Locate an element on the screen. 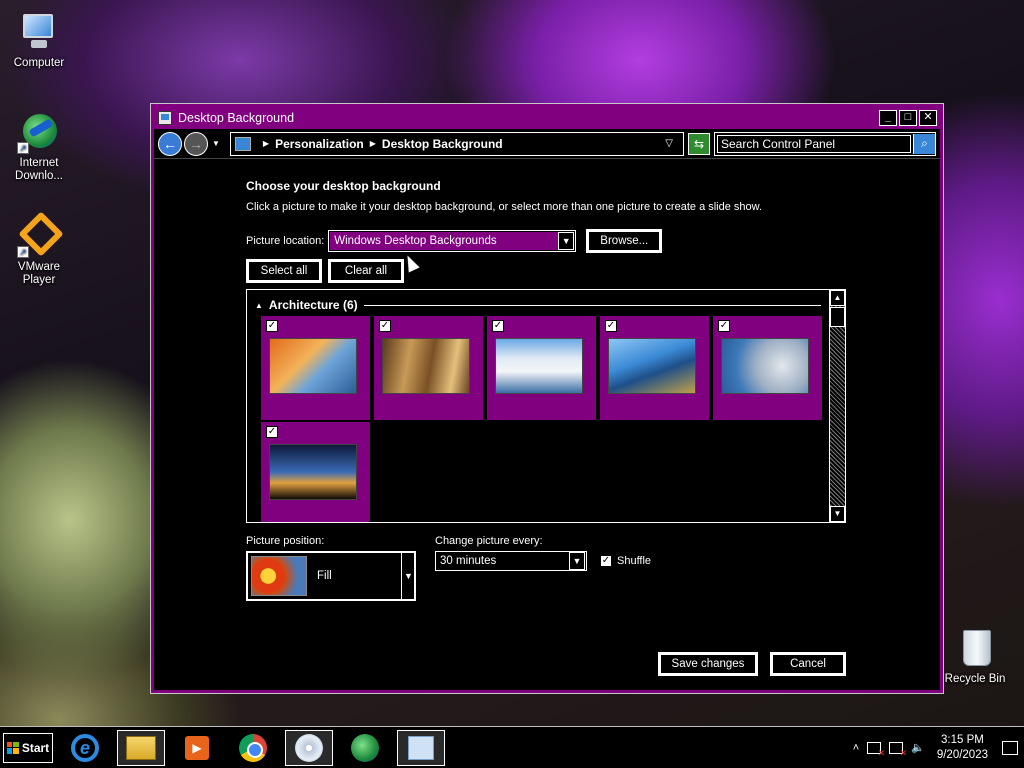 Image resolution: width=1024 pixels, height=768 pixels. gallery-group-header: ▲ Architecture (6) is located at coordinates (538, 305).